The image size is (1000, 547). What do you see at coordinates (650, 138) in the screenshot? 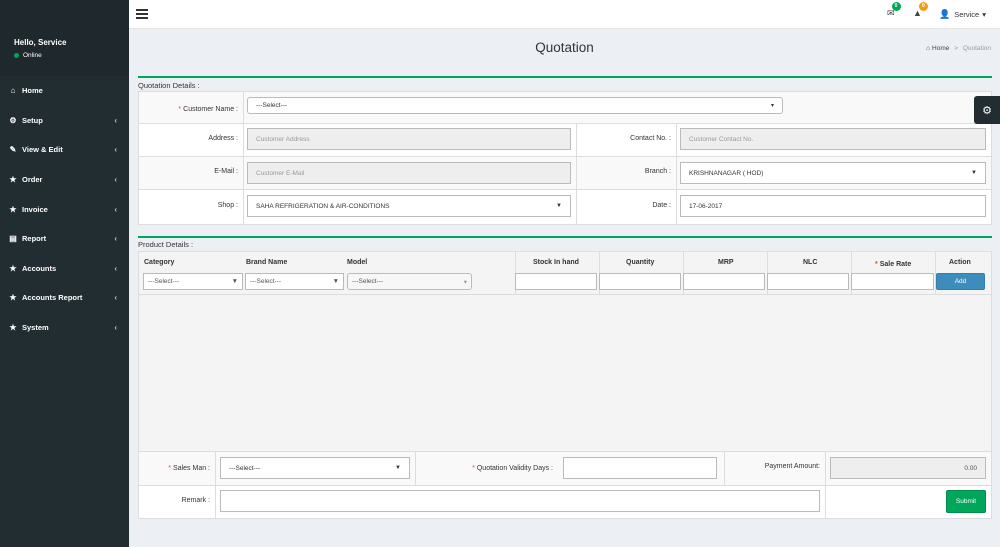
I see `contact-label: Contact No. :` at bounding box center [650, 138].